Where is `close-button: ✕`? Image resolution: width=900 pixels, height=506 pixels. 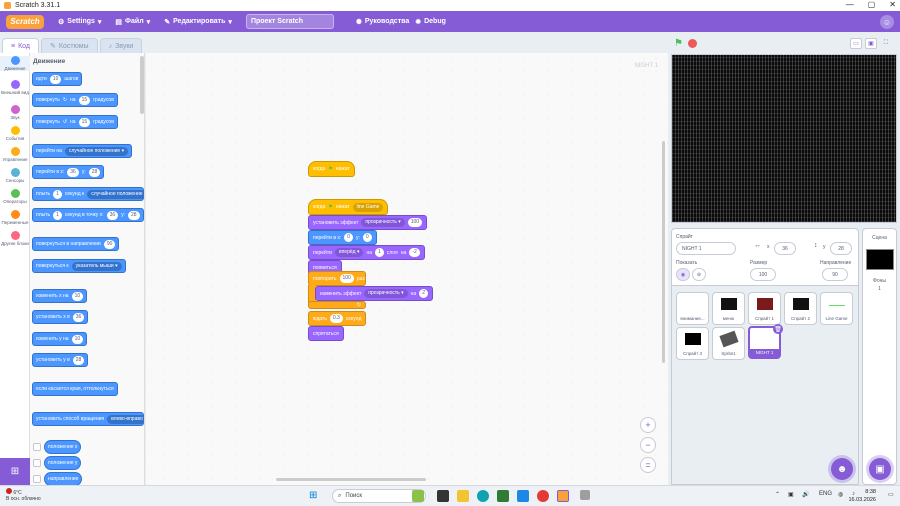
close-button: ✕ is located at coordinates (892, 4).